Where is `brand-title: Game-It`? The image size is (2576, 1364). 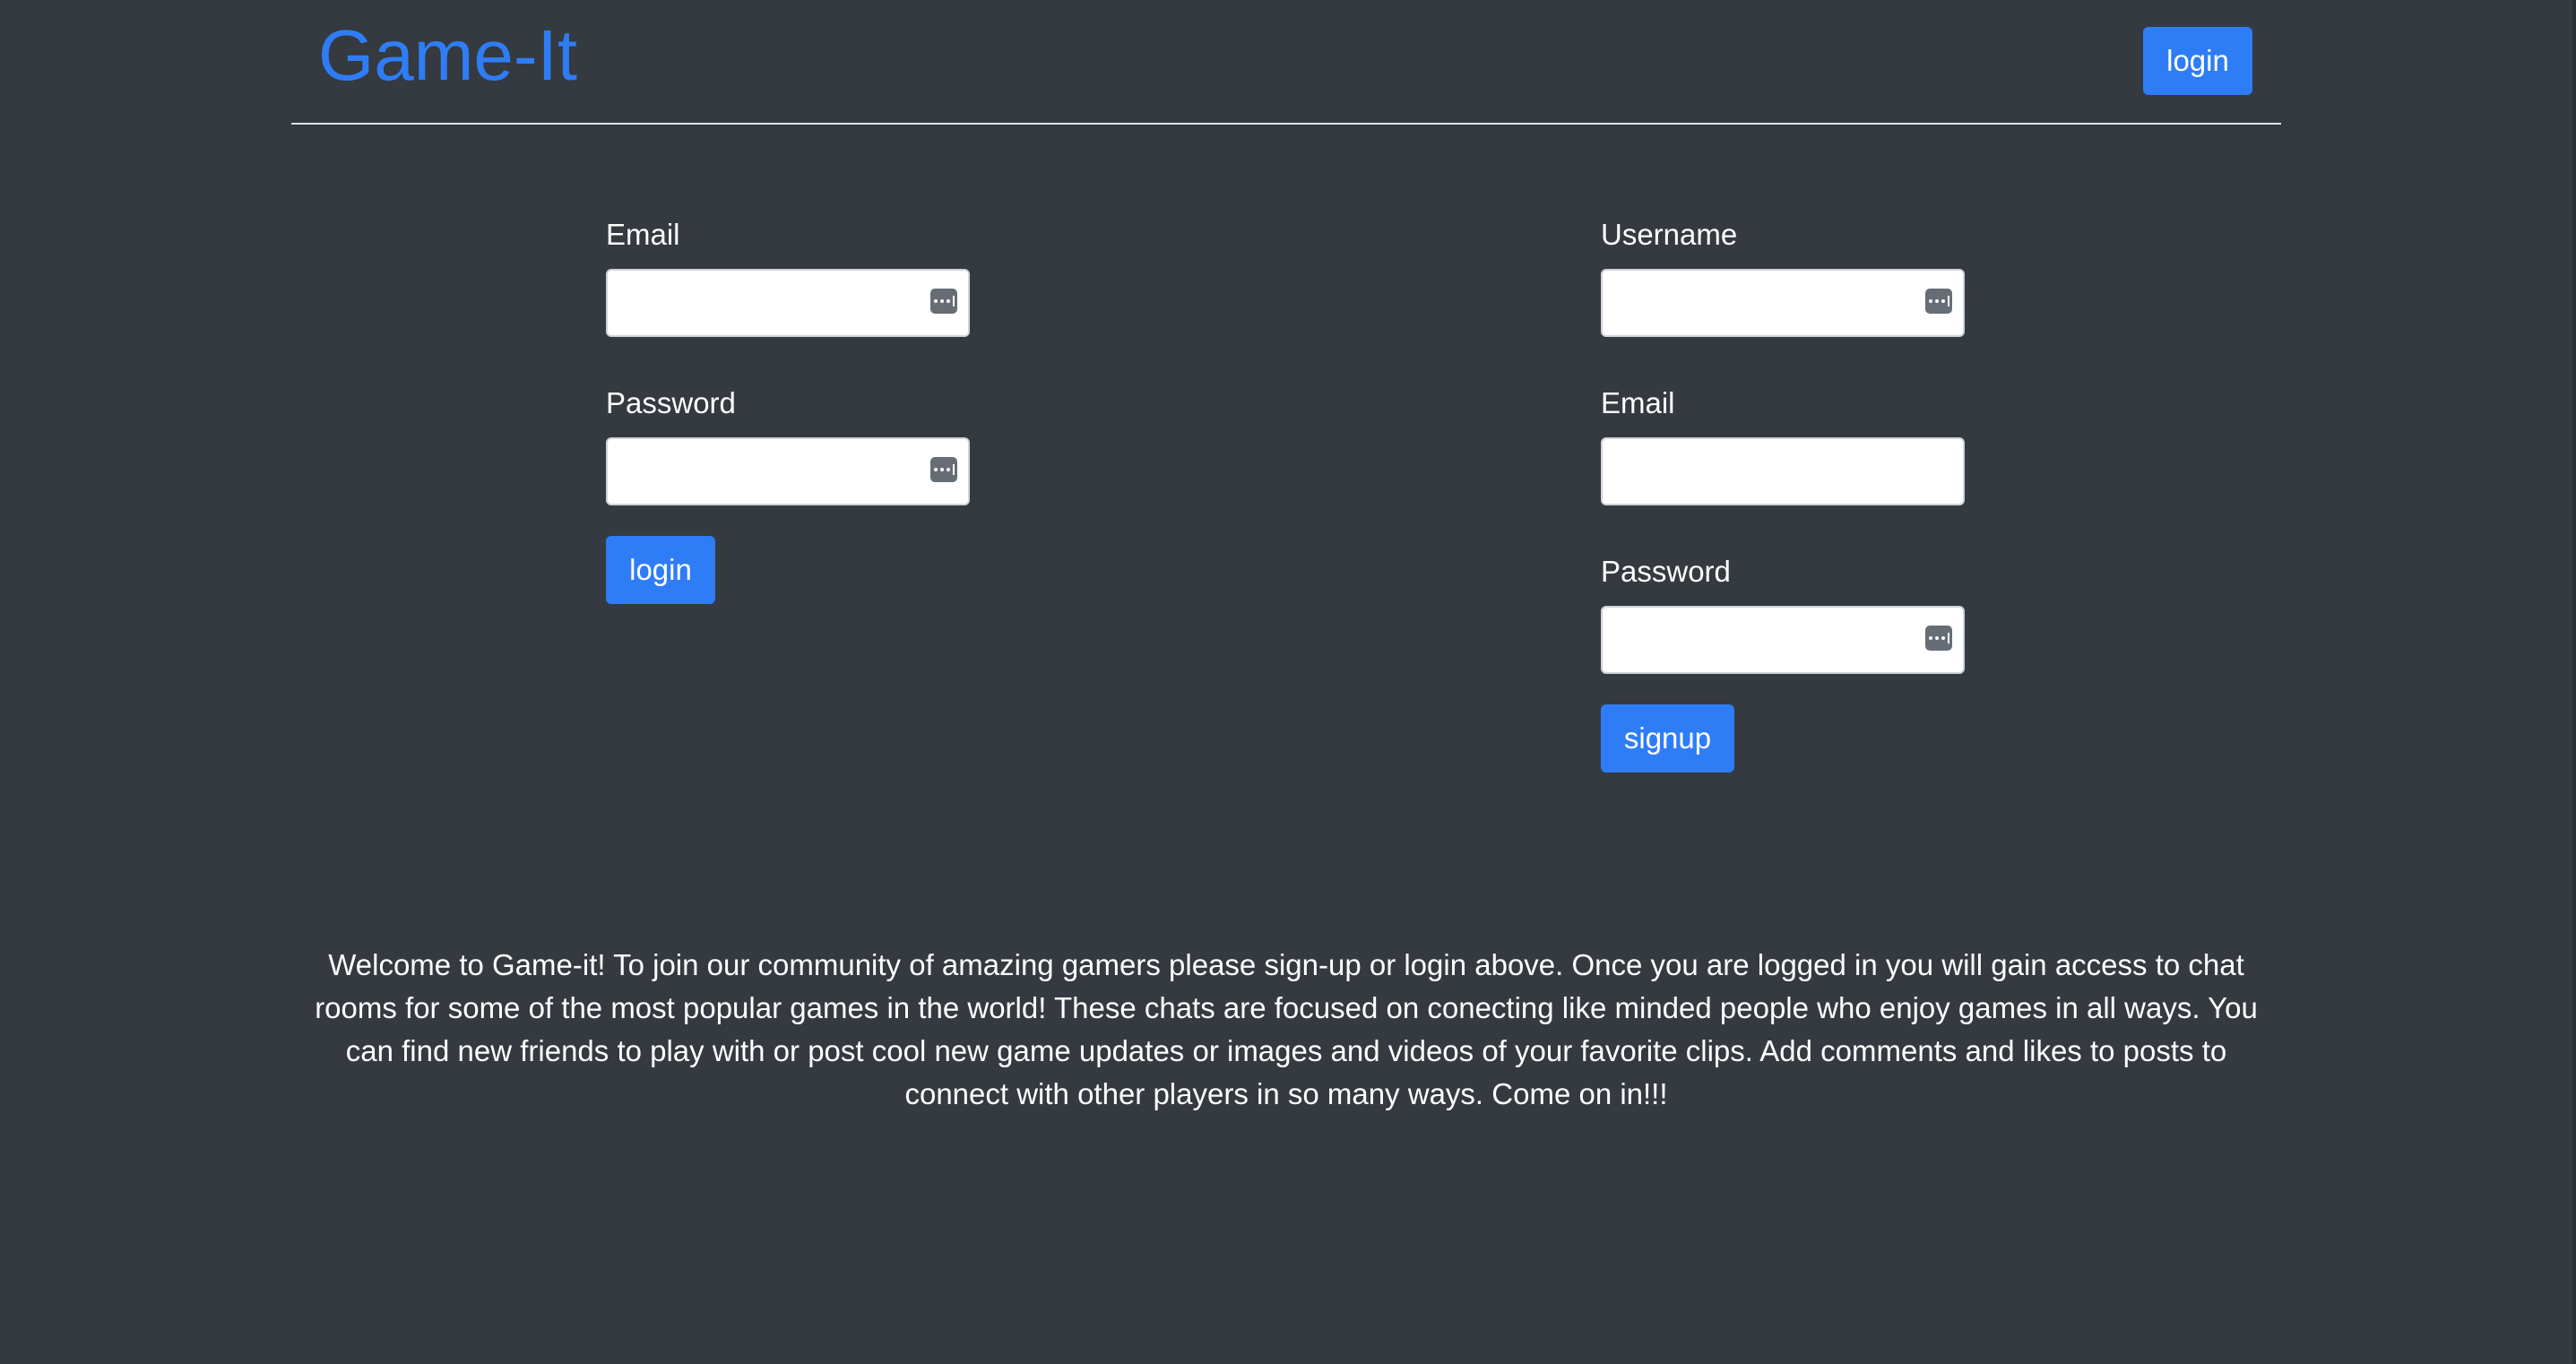
brand-title: Game-It is located at coordinates (447, 55).